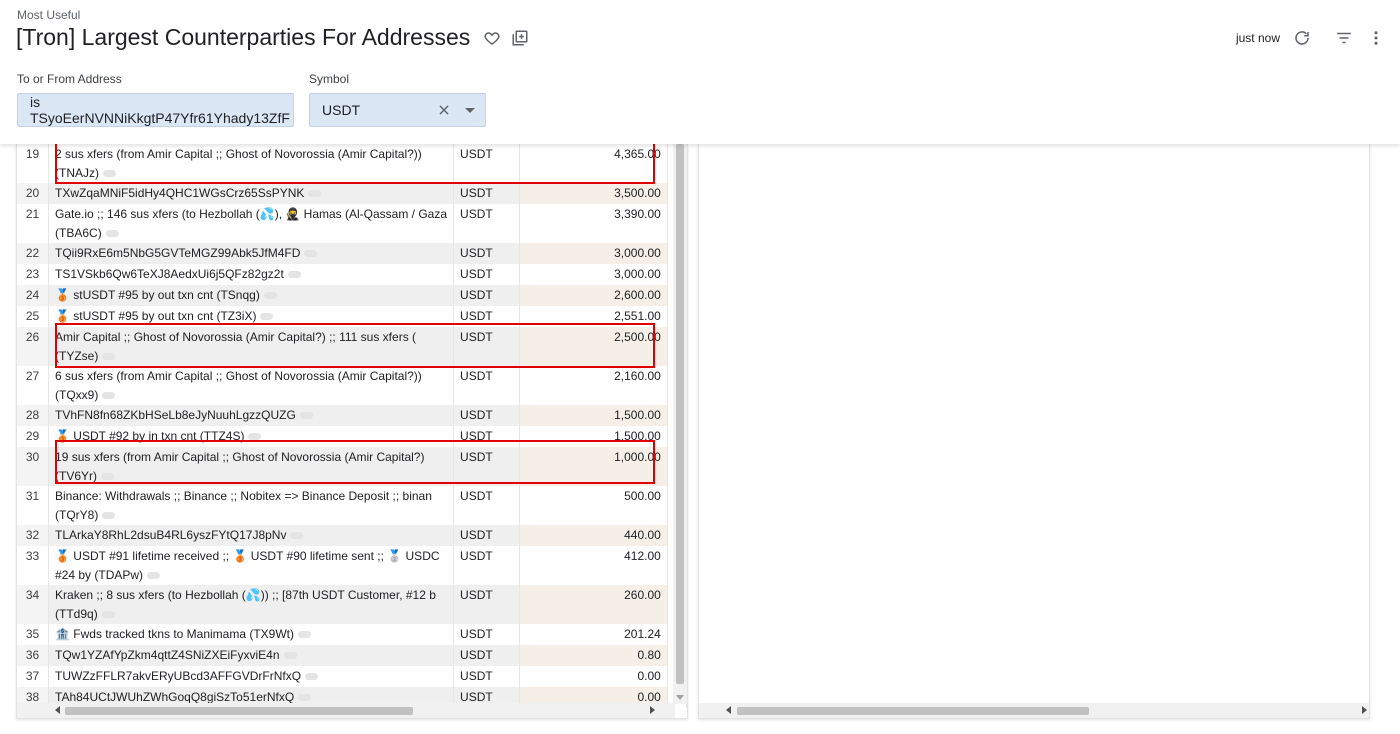 Image resolution: width=1400 pixels, height=734 pixels. What do you see at coordinates (680, 414) in the screenshot?
I see `vertical-scrollbar-thumb` at bounding box center [680, 414].